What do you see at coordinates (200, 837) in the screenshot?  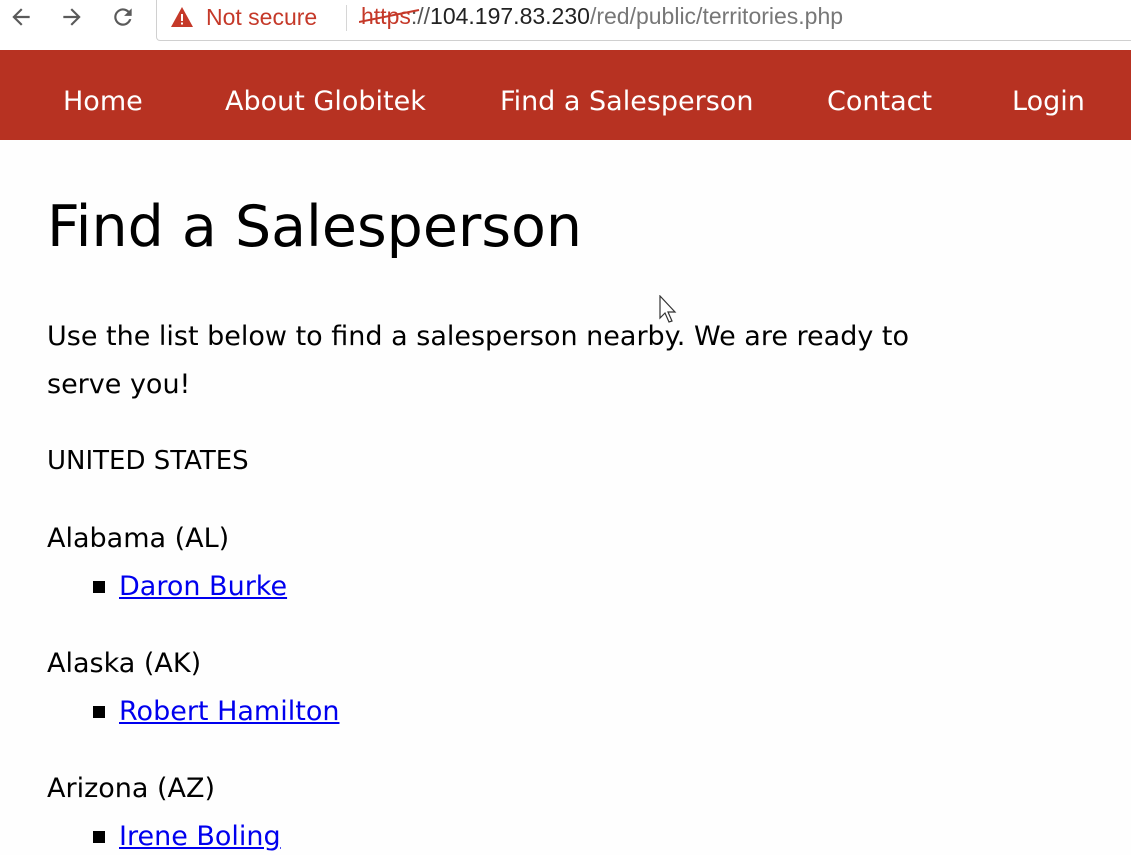 I see `salesperson-link: Irene Boling` at bounding box center [200, 837].